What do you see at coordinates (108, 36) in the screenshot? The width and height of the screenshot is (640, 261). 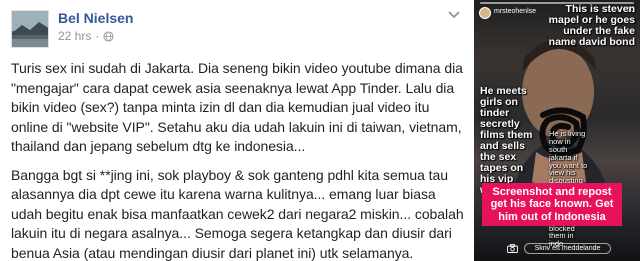 I see `globe-icon` at bounding box center [108, 36].